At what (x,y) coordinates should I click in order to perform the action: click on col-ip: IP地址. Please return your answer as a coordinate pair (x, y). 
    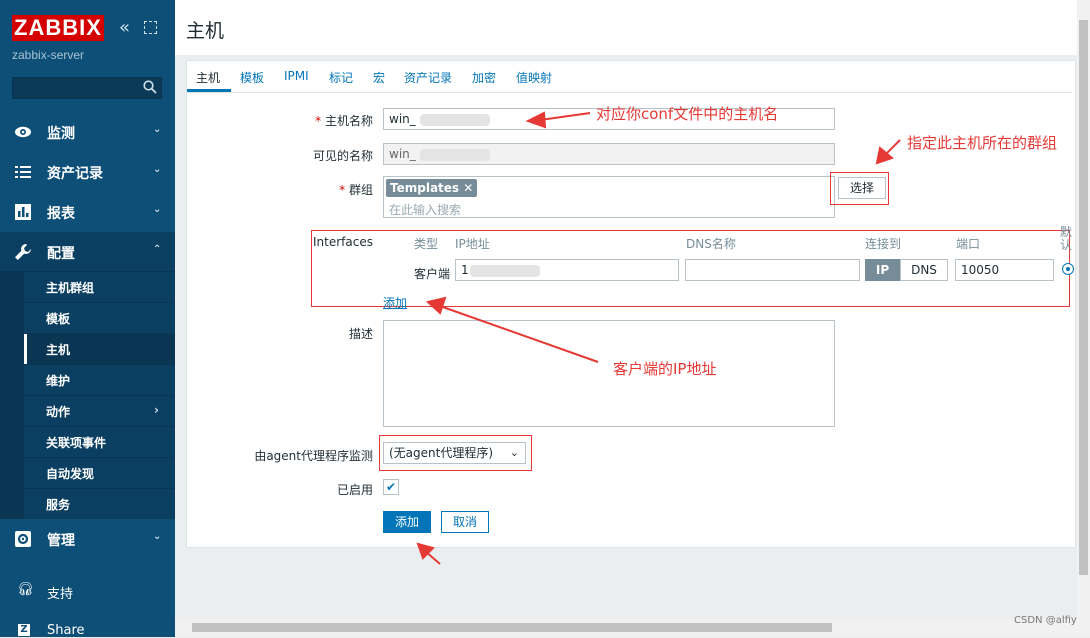
    Looking at the image, I should click on (472, 244).